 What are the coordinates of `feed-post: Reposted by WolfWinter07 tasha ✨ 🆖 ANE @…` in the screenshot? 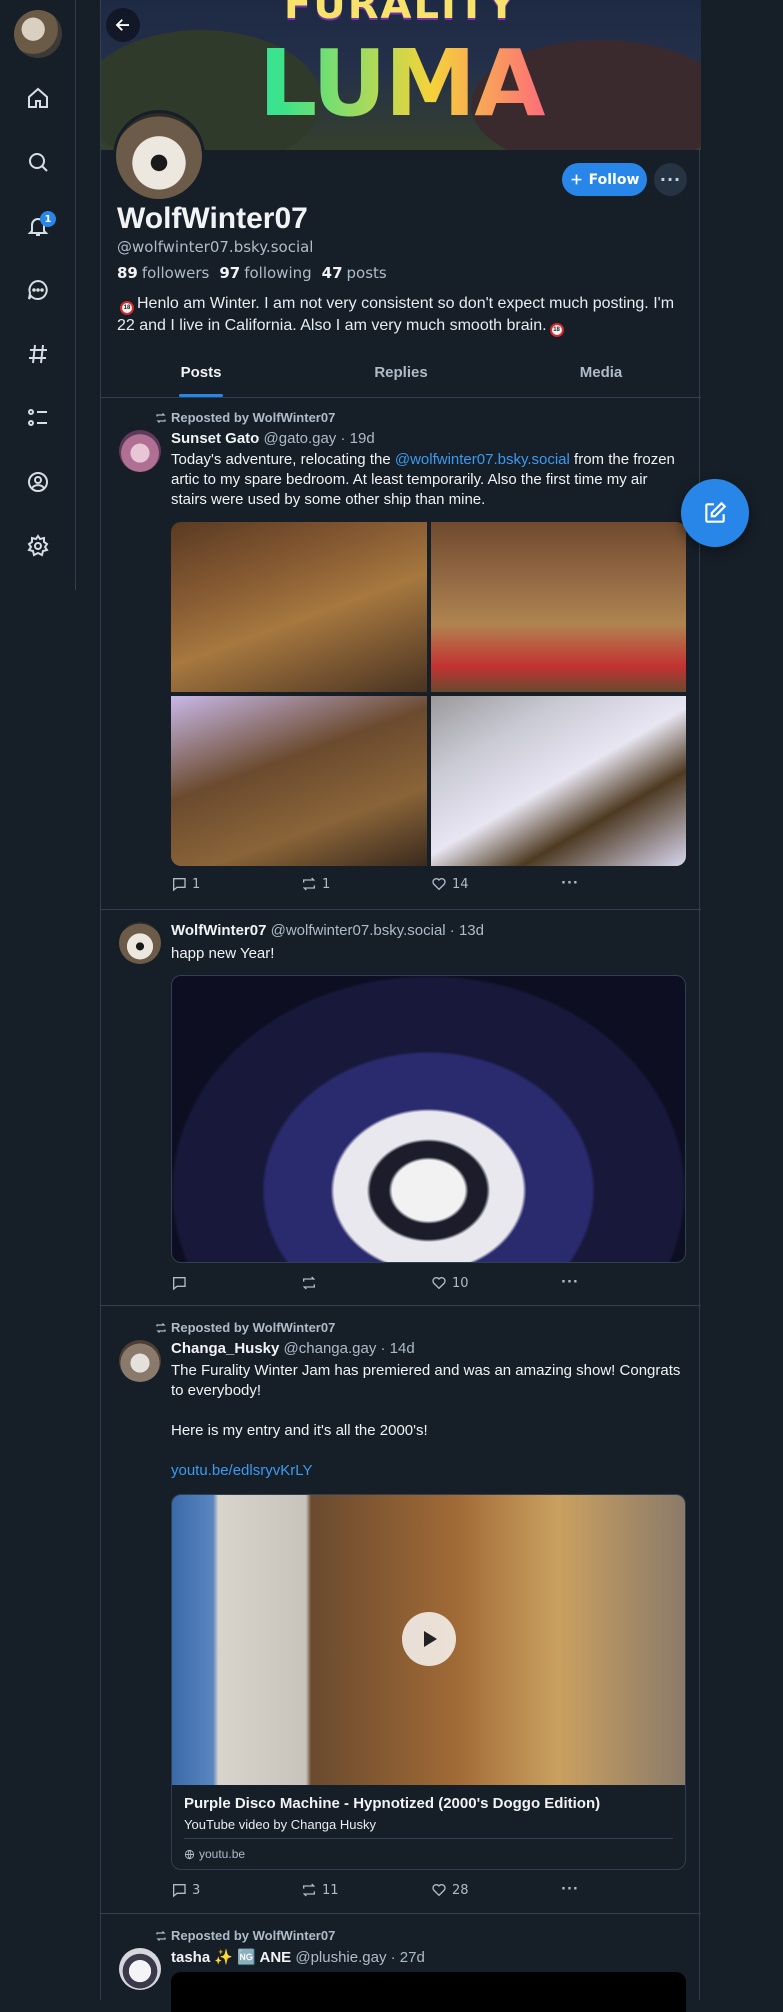 It's located at (401, 1963).